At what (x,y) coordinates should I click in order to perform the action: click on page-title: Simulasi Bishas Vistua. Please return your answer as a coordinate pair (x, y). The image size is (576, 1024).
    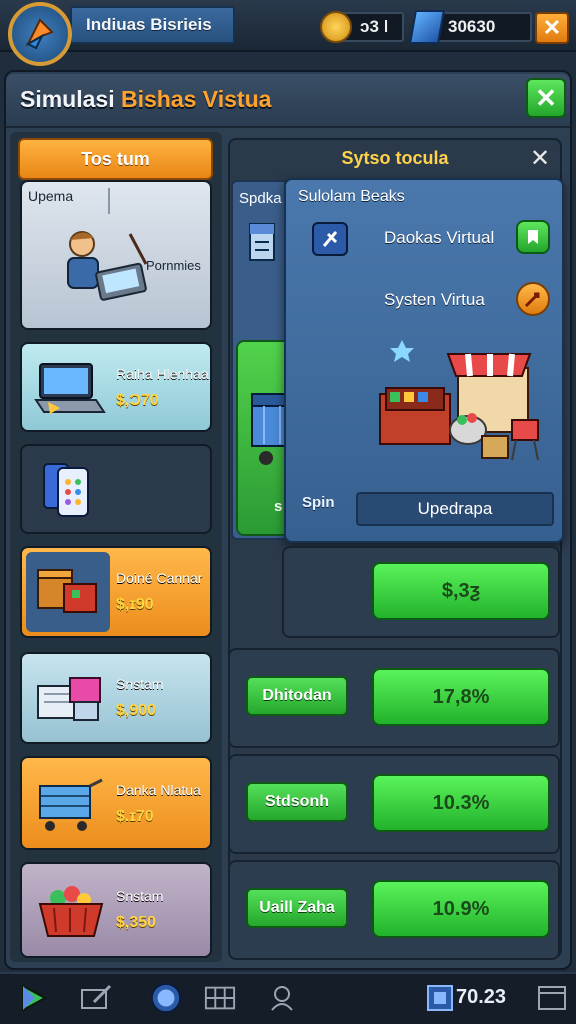
    Looking at the image, I should click on (145, 99).